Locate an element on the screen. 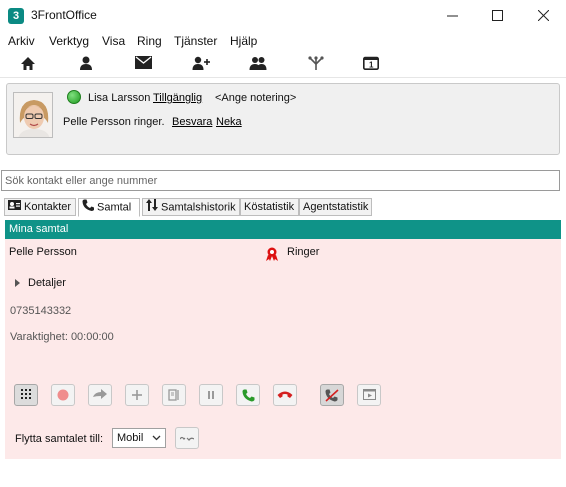 Image resolution: width=566 pixels, height=487 pixels. mute-icon is located at coordinates (332, 395).